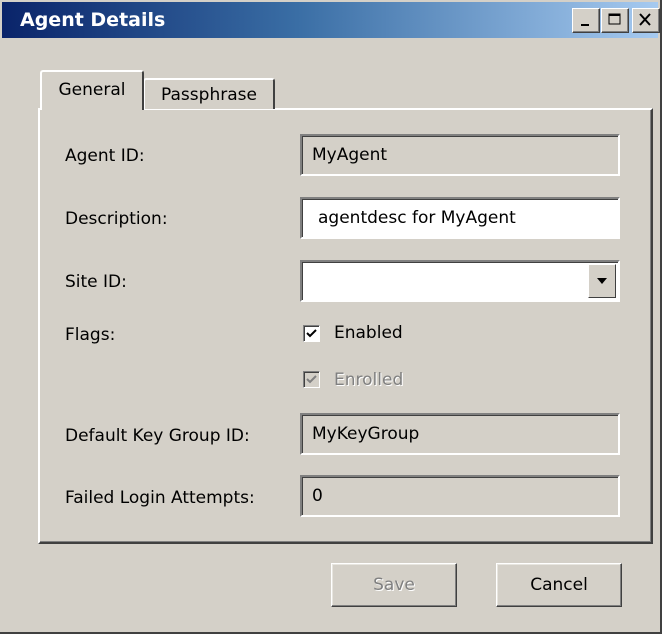 This screenshot has height=637, width=665. What do you see at coordinates (460, 281) in the screenshot?
I see `site-id-dropdown` at bounding box center [460, 281].